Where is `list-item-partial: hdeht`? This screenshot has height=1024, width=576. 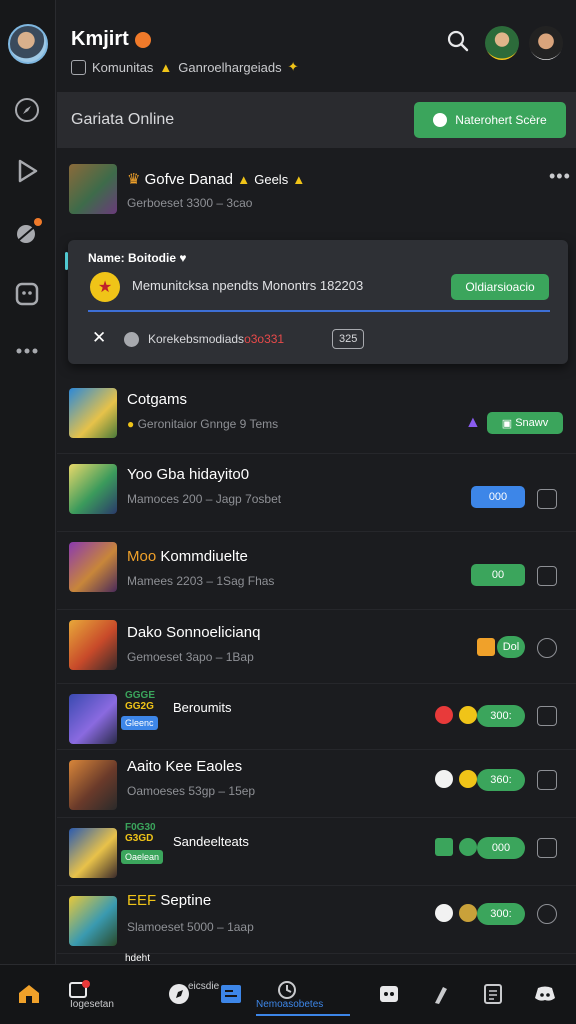
list-item-partial: hdeht is located at coordinates (316, 962).